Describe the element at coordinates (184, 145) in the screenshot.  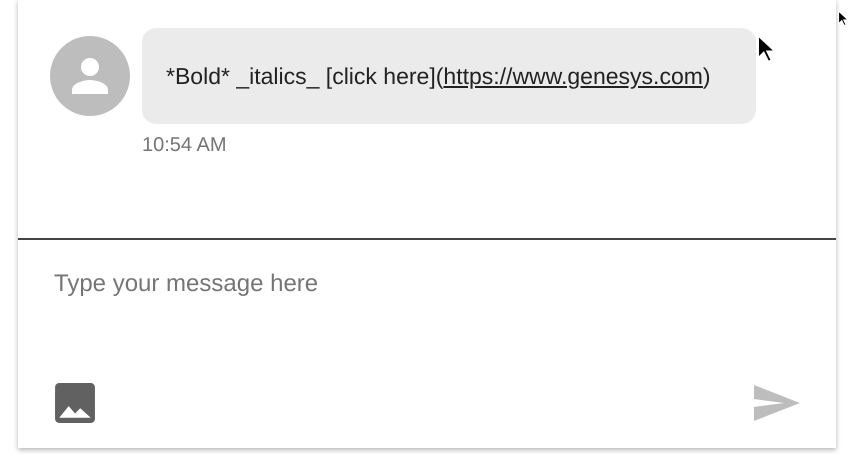
I see `timestamp: 10:54 AM` at that location.